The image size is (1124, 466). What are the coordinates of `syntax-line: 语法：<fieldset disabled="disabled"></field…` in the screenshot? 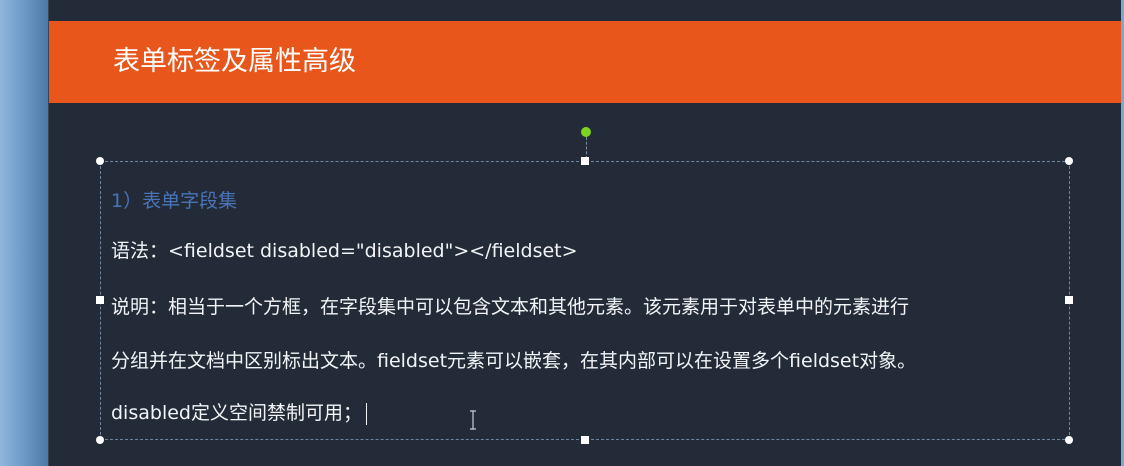 It's located at (344, 251).